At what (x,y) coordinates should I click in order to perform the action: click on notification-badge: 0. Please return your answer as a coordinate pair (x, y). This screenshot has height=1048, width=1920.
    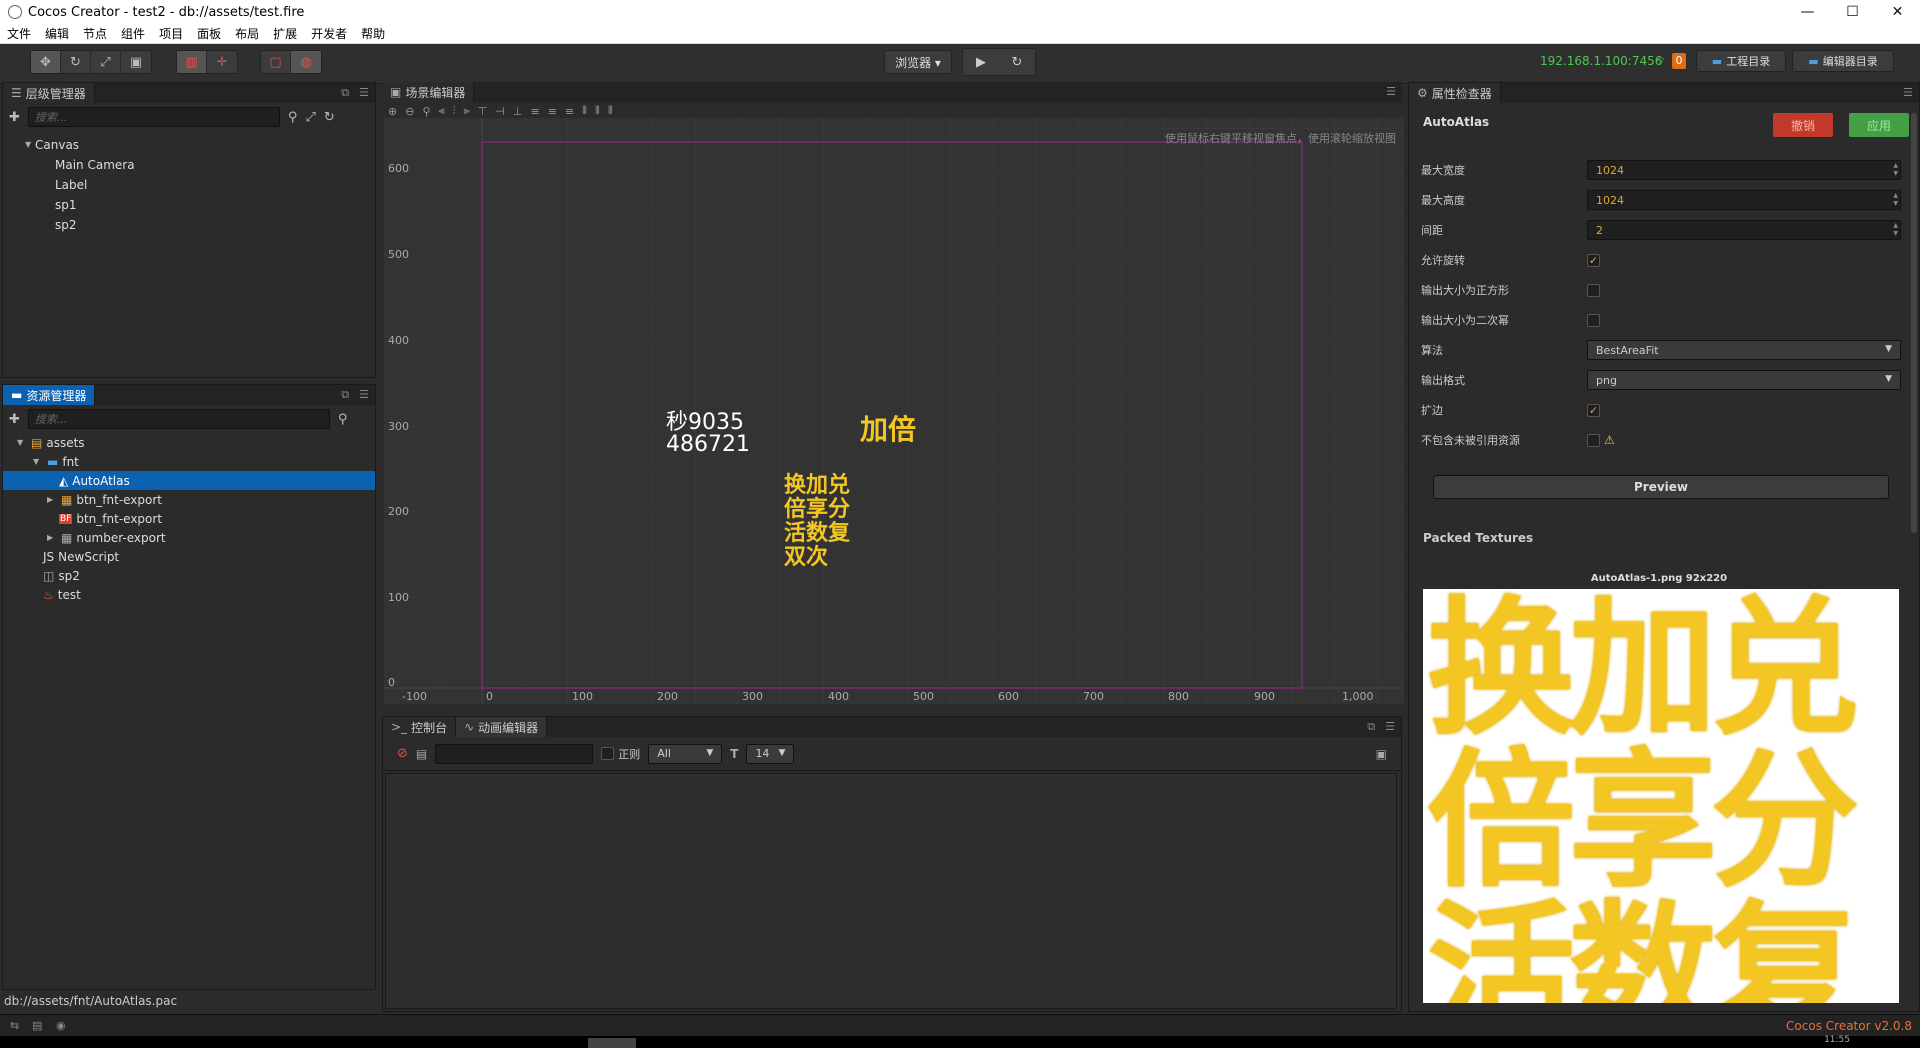
    Looking at the image, I should click on (1679, 61).